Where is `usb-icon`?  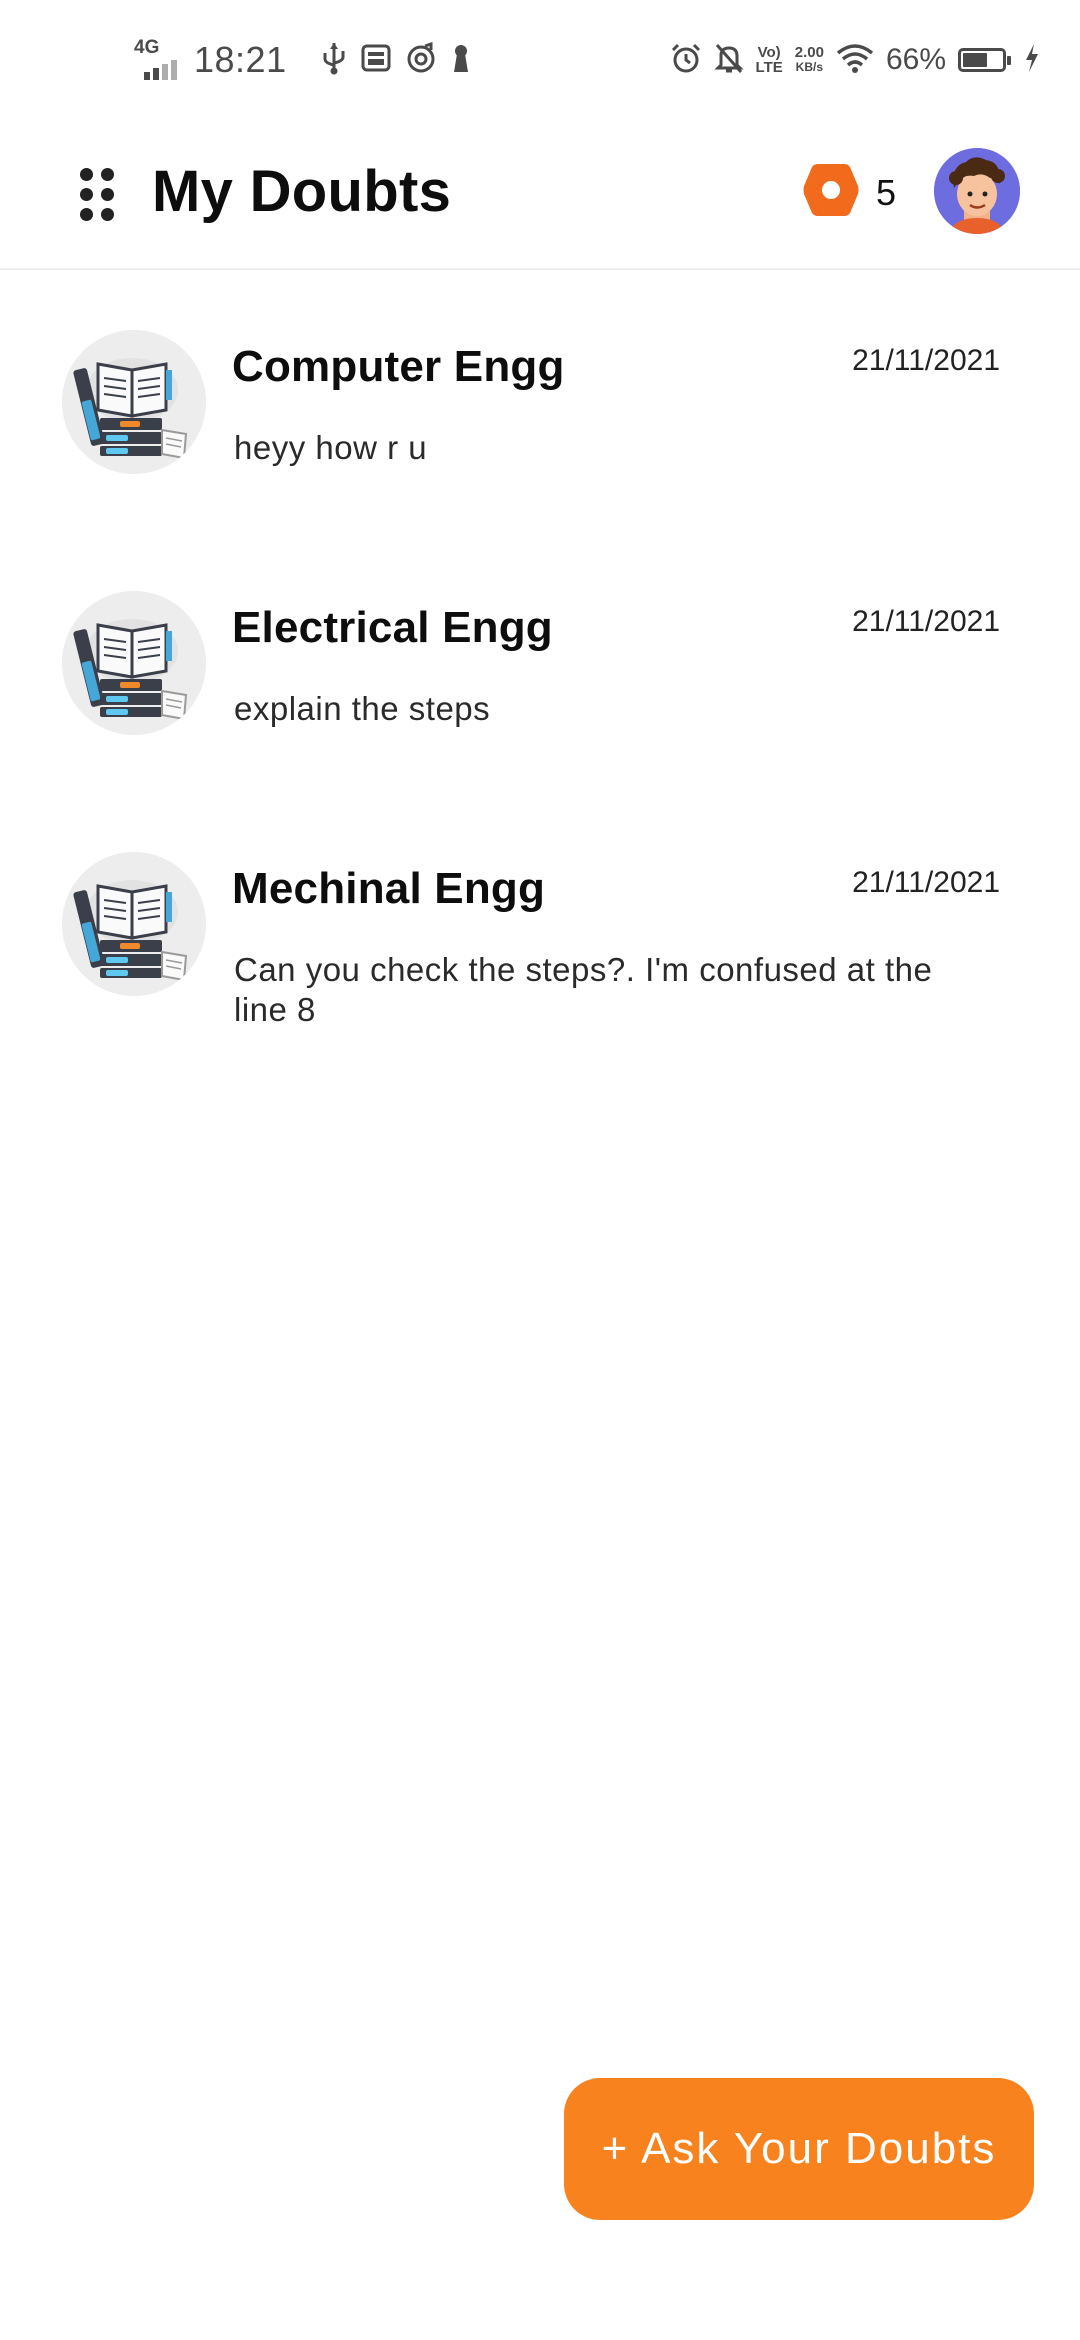 usb-icon is located at coordinates (334, 60).